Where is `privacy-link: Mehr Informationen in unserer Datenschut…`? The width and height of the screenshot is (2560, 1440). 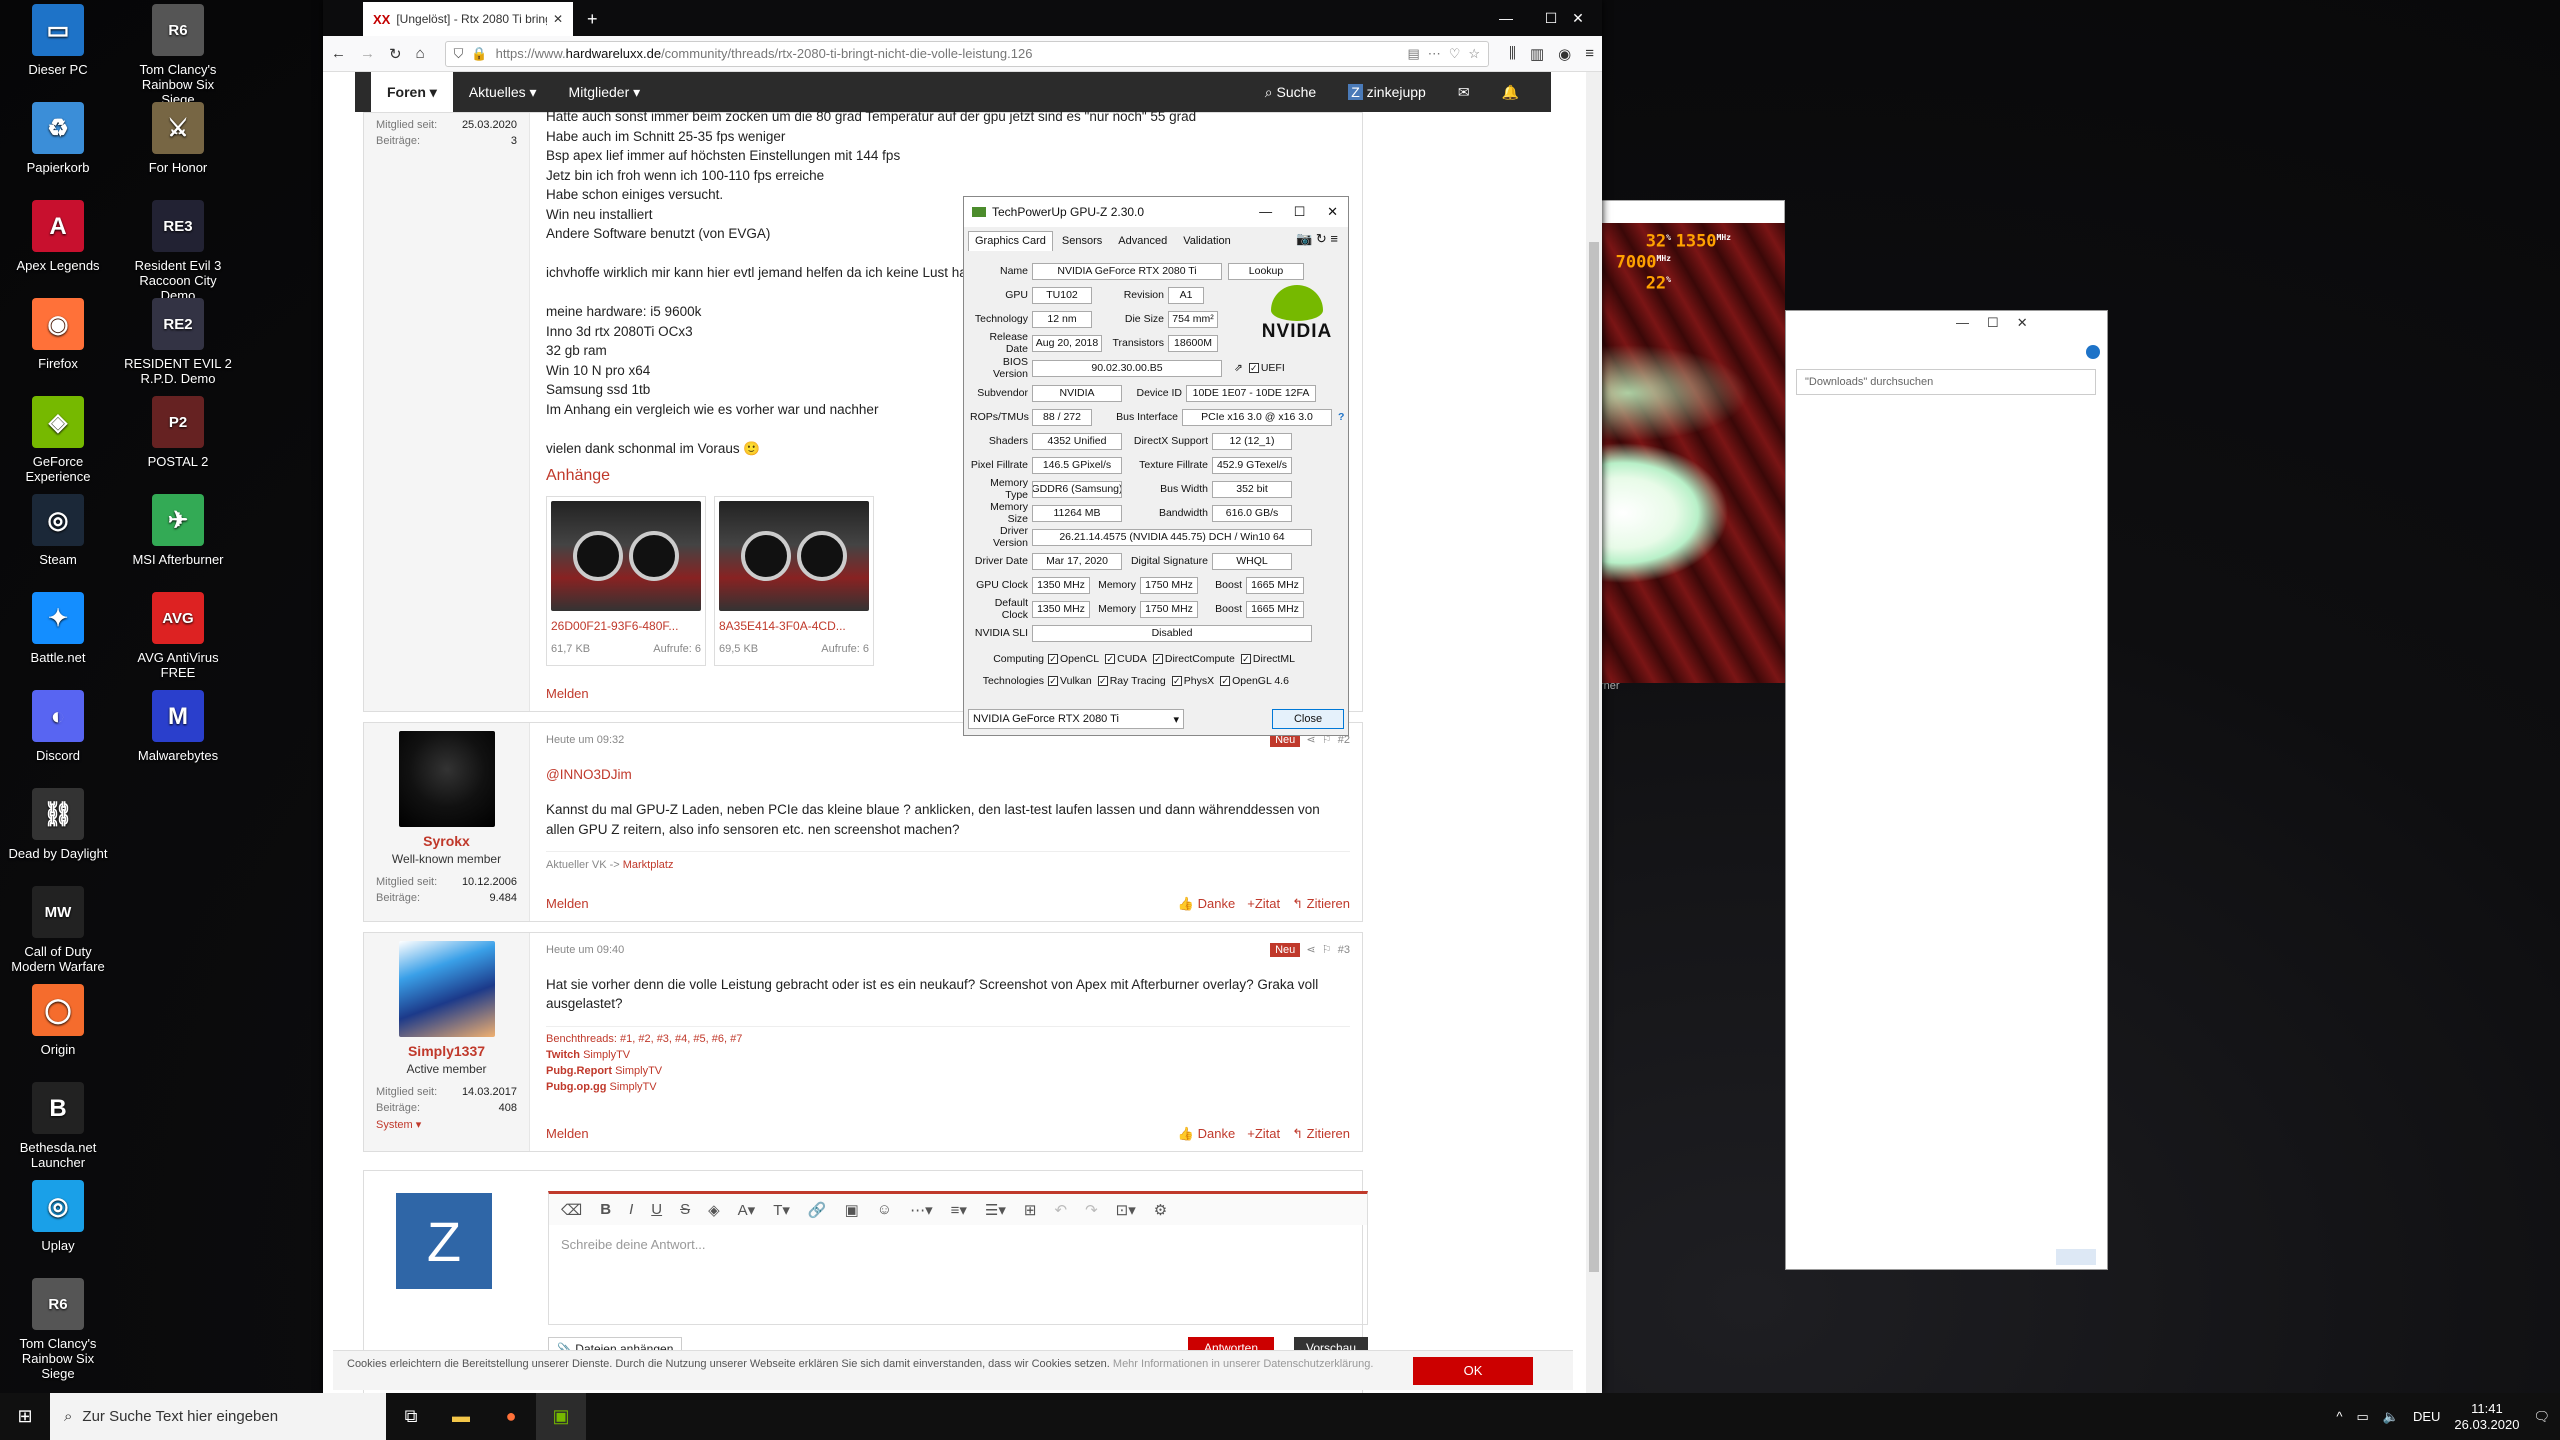
privacy-link: Mehr Informationen in unserer Datenschut… is located at coordinates (1243, 1364).